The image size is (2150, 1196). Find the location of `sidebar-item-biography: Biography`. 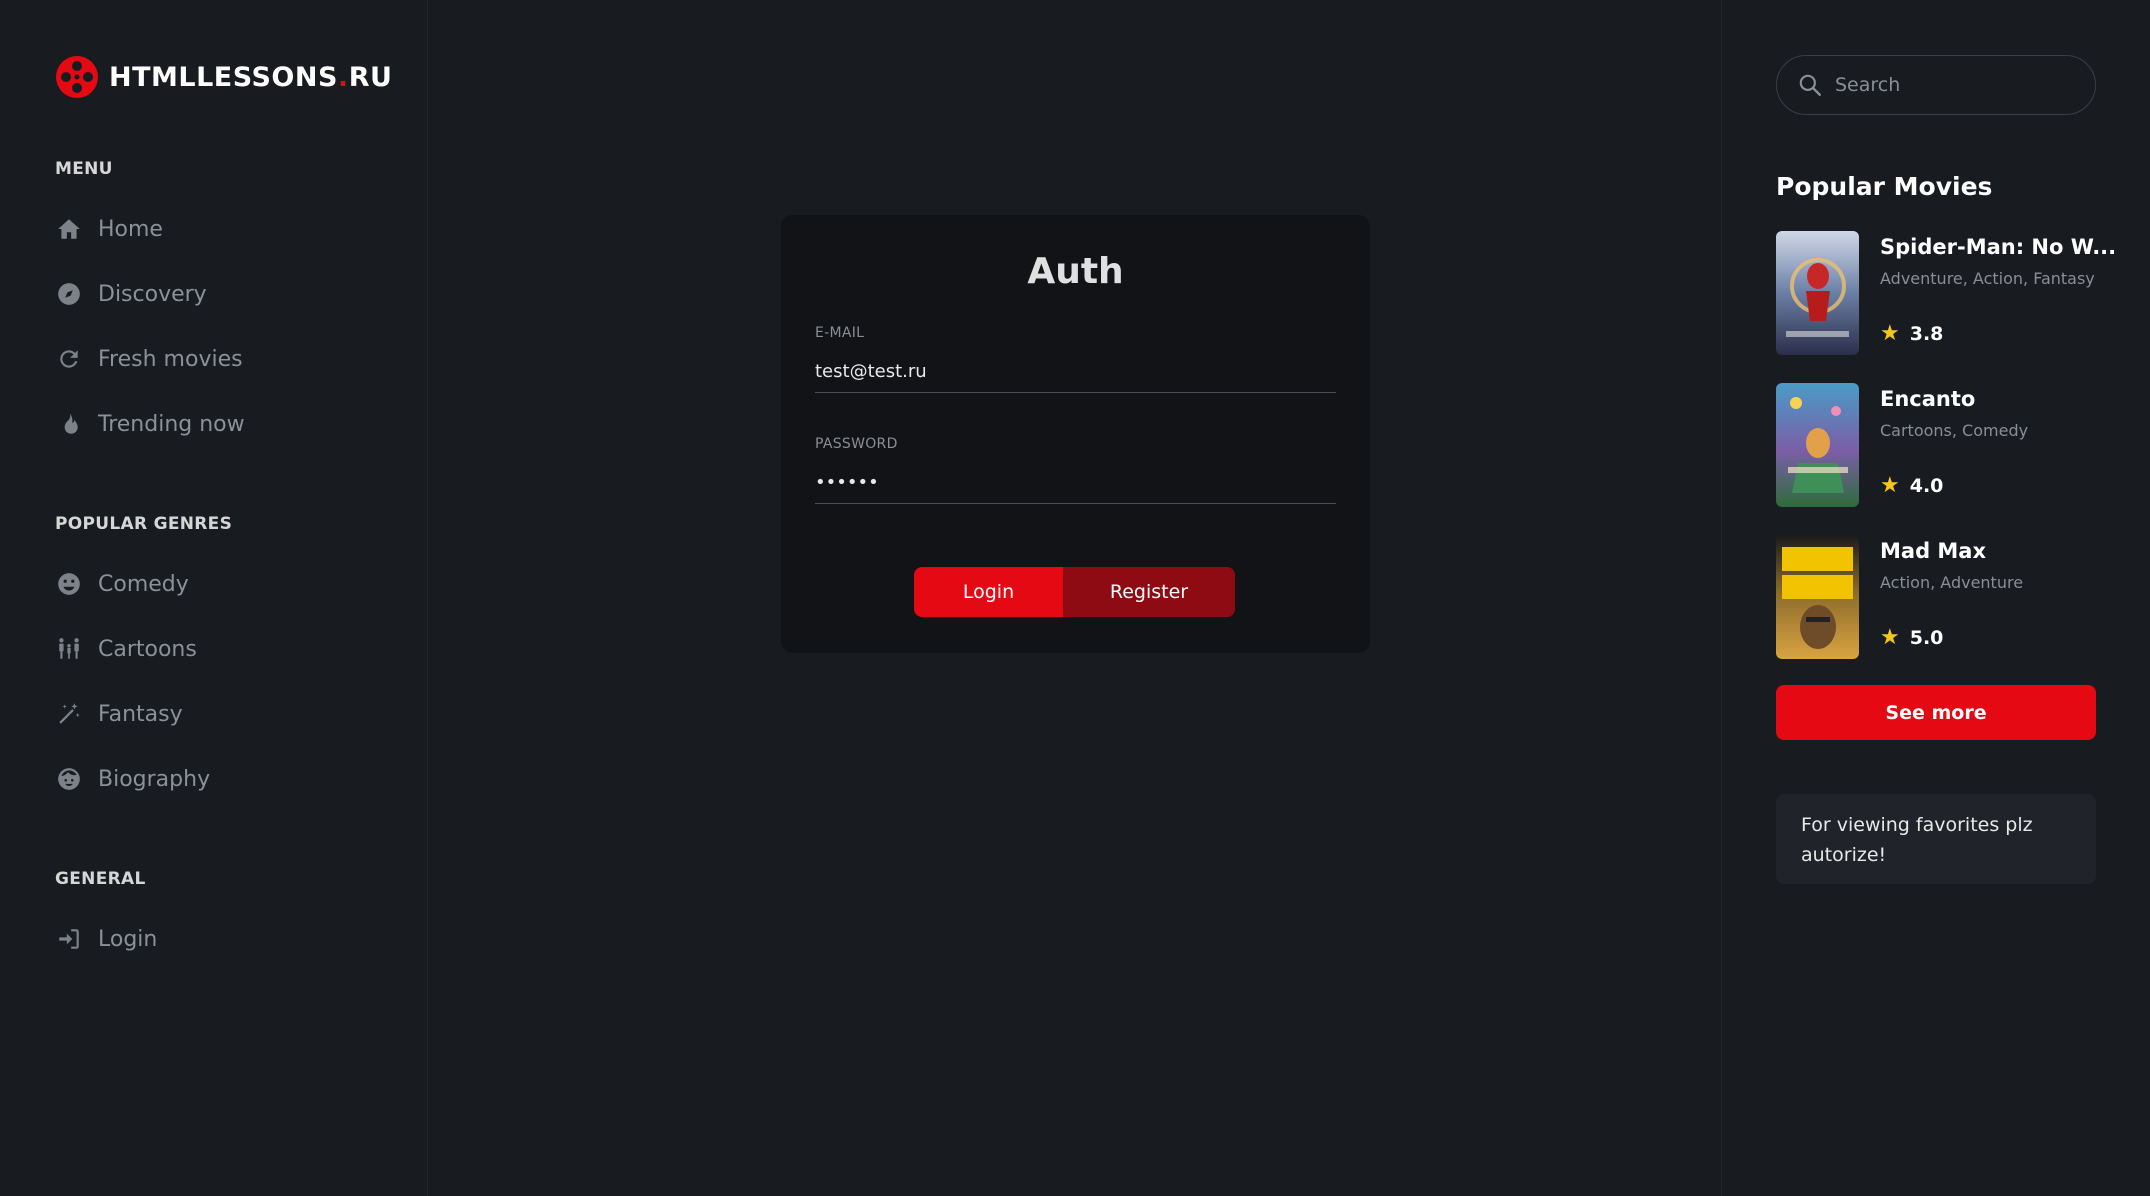

sidebar-item-biography: Biography is located at coordinates (132, 779).